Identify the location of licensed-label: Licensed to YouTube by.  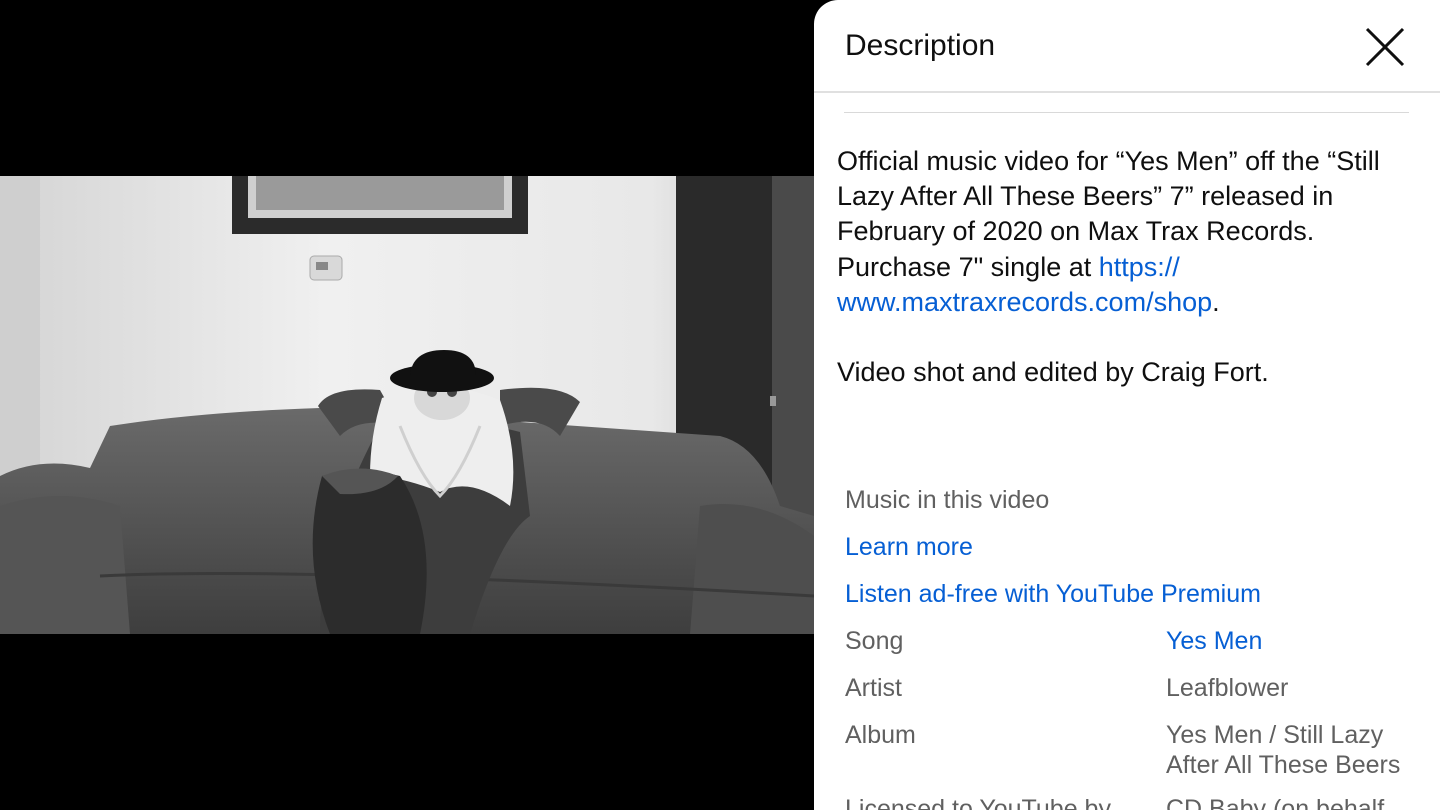
(978, 802).